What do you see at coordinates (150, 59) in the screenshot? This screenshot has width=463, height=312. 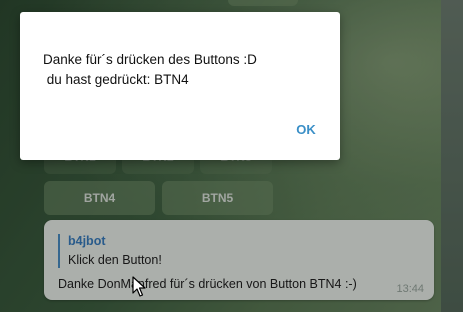 I see `dialog-line-1: Danke für´s drücken des Buttons :D` at bounding box center [150, 59].